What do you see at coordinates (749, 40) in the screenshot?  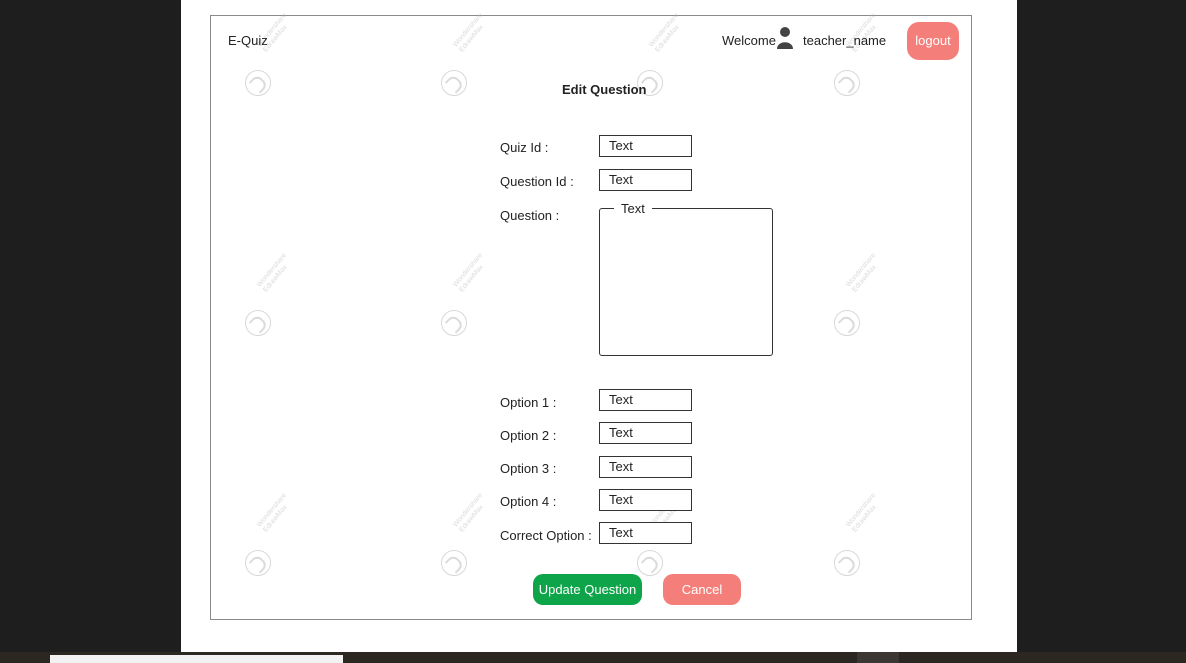 I see `welcome-text: Welcome` at bounding box center [749, 40].